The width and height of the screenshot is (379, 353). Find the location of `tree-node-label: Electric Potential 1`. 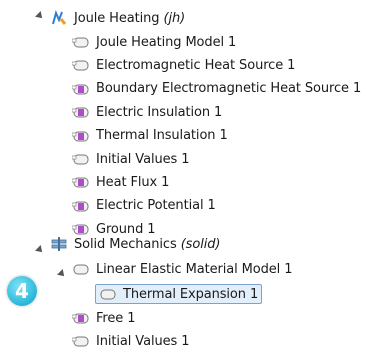

tree-node-label: Electric Potential 1 is located at coordinates (156, 206).